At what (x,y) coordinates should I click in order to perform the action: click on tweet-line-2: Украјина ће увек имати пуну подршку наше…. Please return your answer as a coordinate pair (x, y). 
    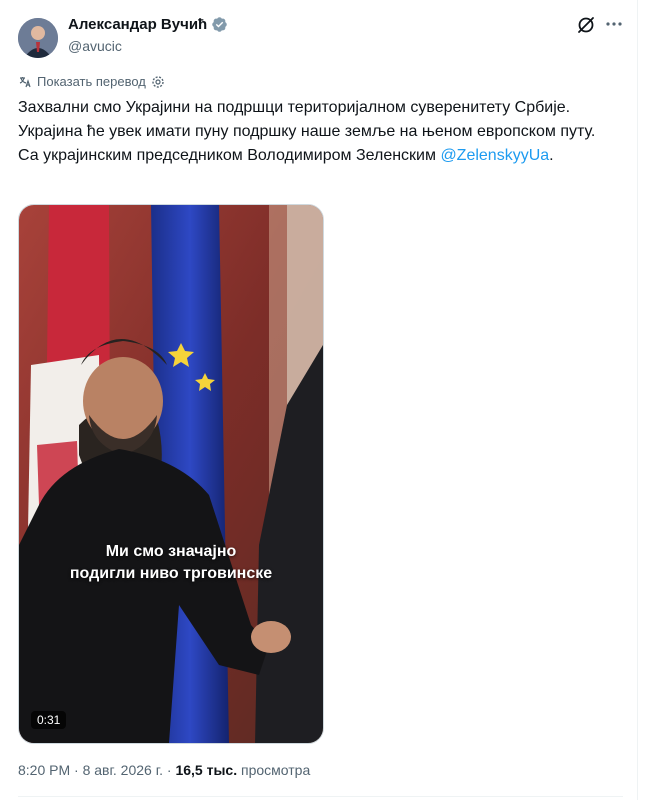
    Looking at the image, I should click on (307, 131).